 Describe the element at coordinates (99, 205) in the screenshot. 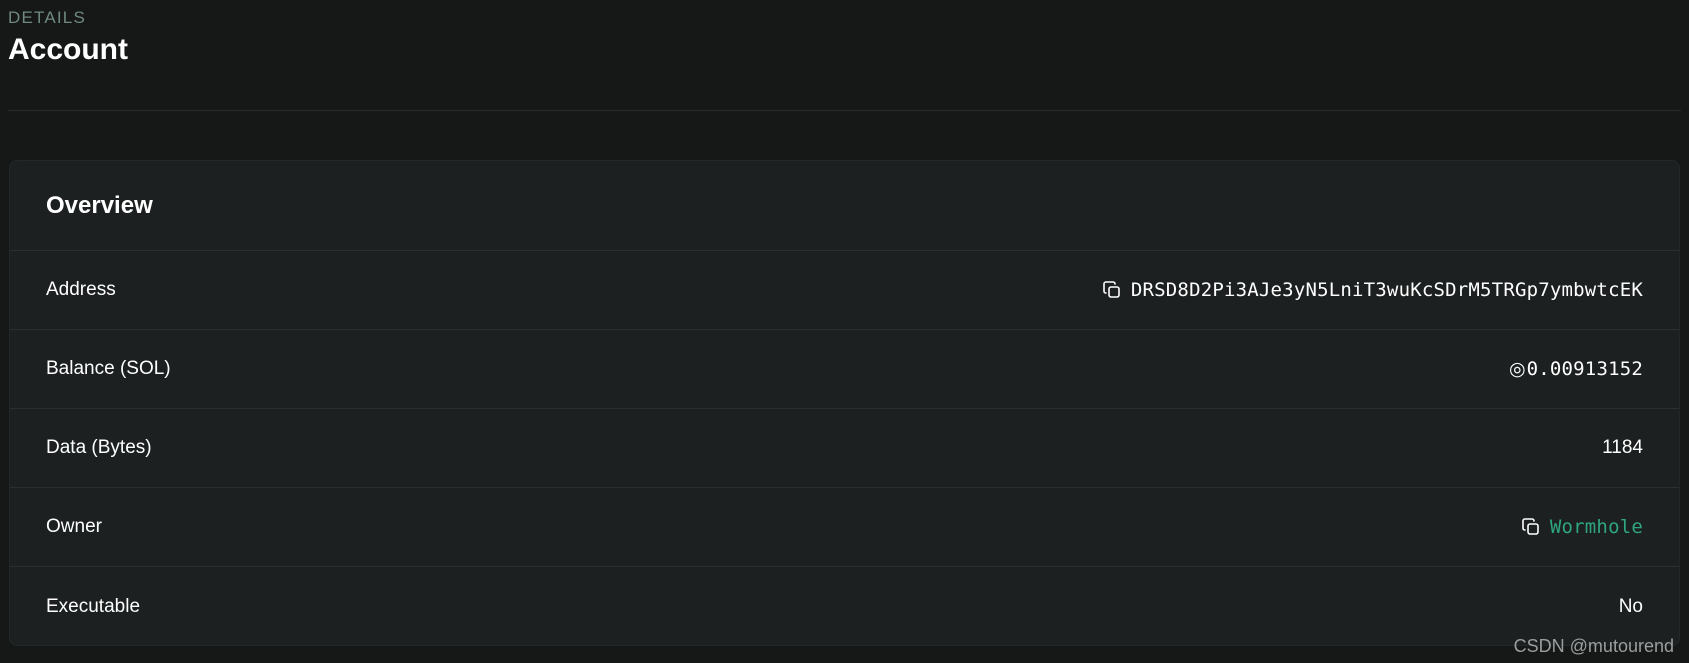

I see `card-title: Overview` at that location.